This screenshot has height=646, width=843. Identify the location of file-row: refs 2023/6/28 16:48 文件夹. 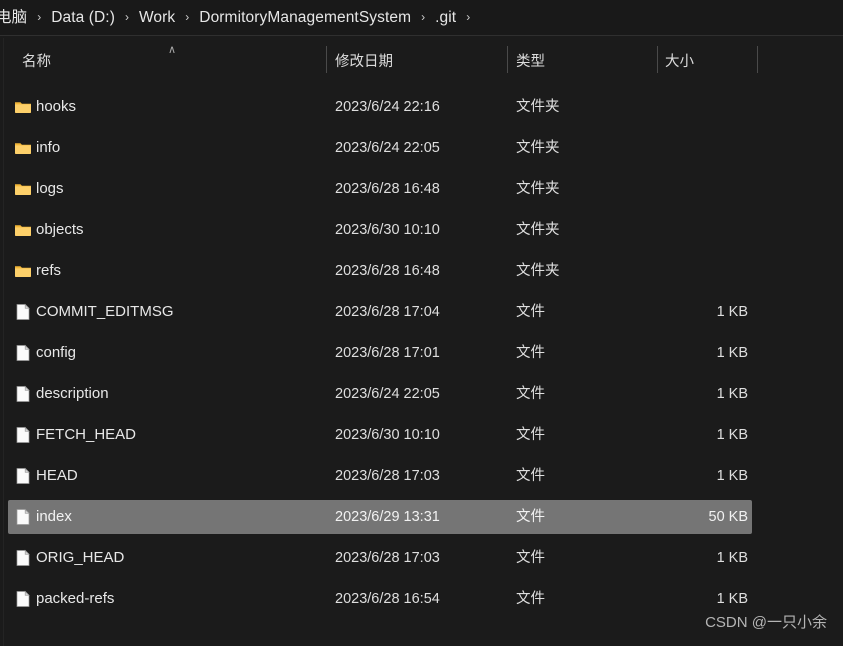
(380, 271).